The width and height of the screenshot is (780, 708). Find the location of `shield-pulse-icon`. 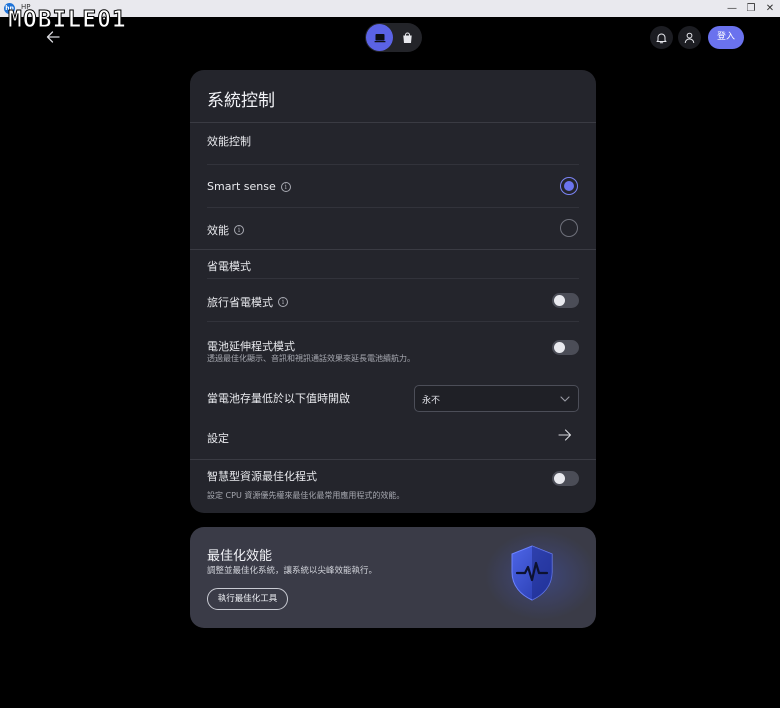

shield-pulse-icon is located at coordinates (532, 573).